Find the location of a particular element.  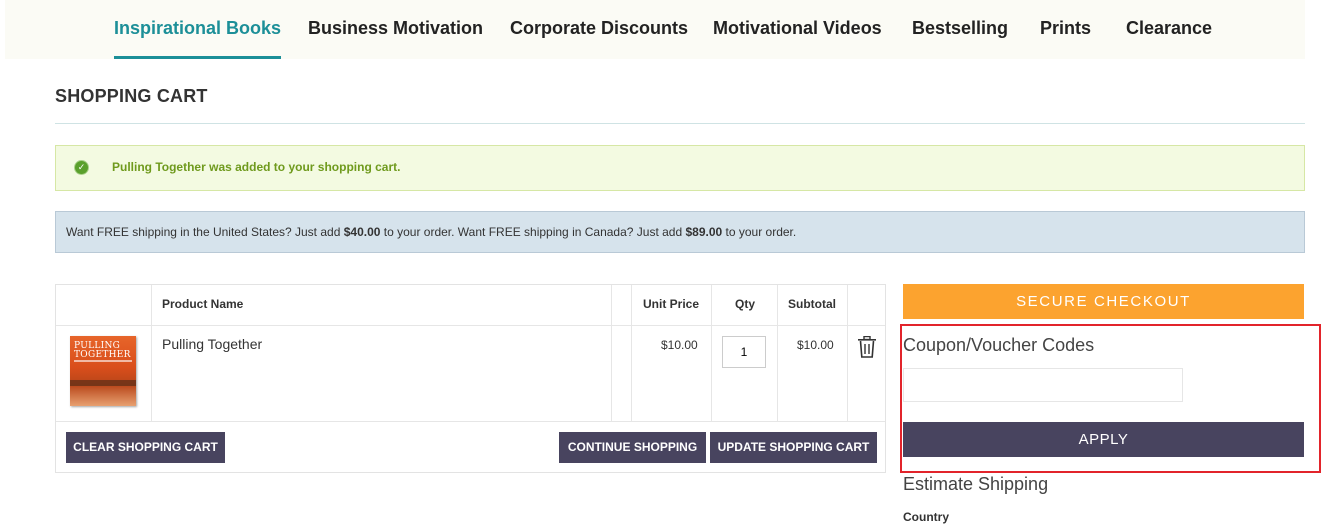

header-qty: Qty is located at coordinates (745, 304).